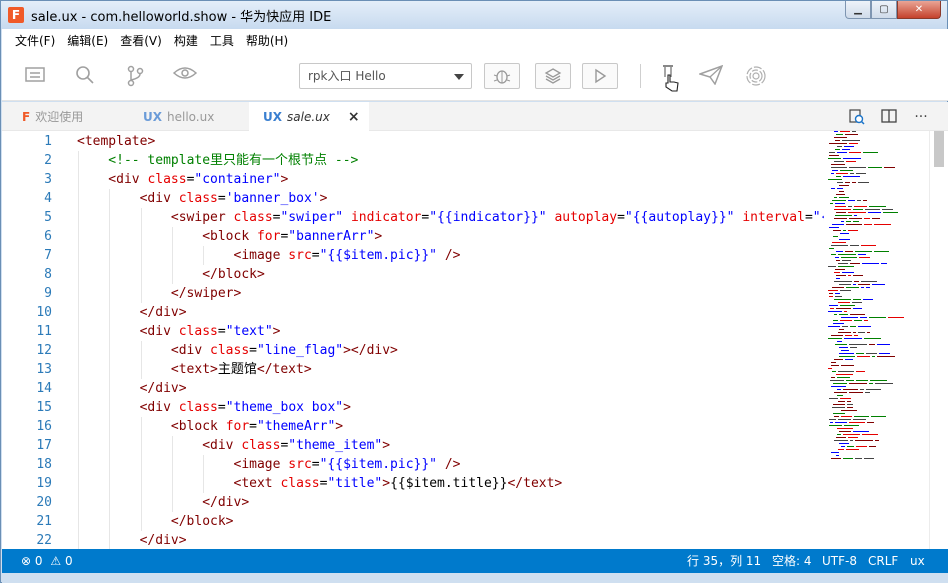  What do you see at coordinates (385, 76) in the screenshot?
I see `entry-select: rpk入口 Hello` at bounding box center [385, 76].